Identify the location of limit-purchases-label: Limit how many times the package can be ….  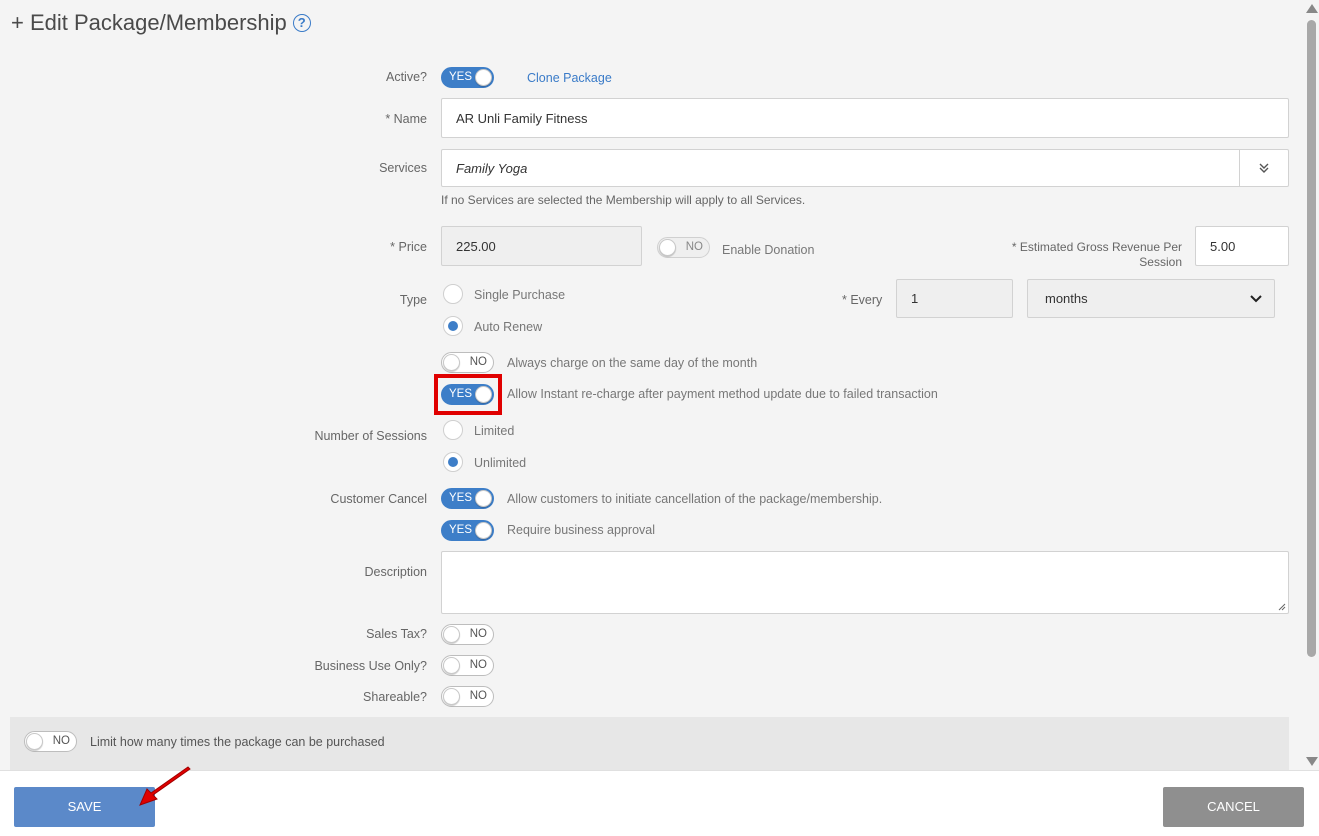
(237, 742).